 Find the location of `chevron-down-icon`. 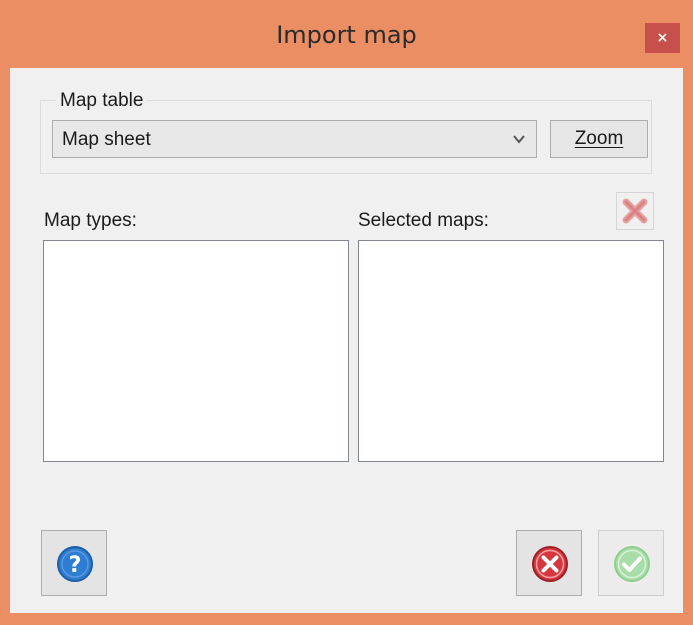

chevron-down-icon is located at coordinates (519, 139).